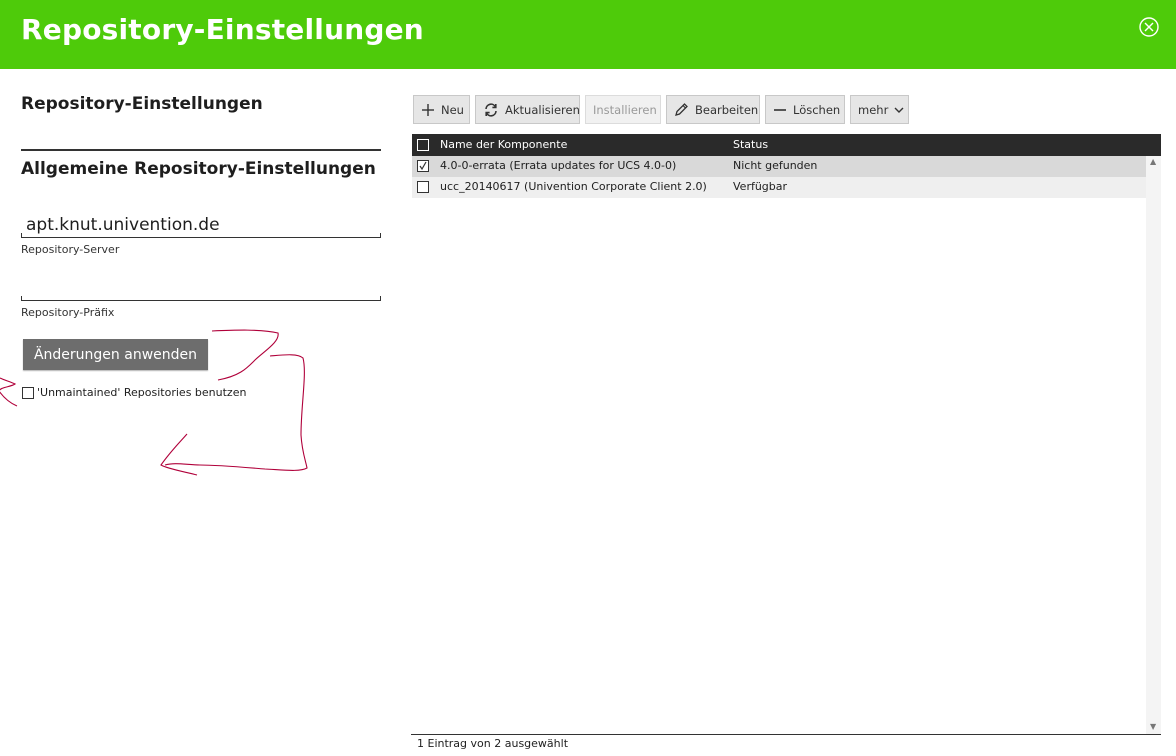 This screenshot has width=1176, height=756. What do you see at coordinates (28, 393) in the screenshot?
I see `unmaintained-checkbox` at bounding box center [28, 393].